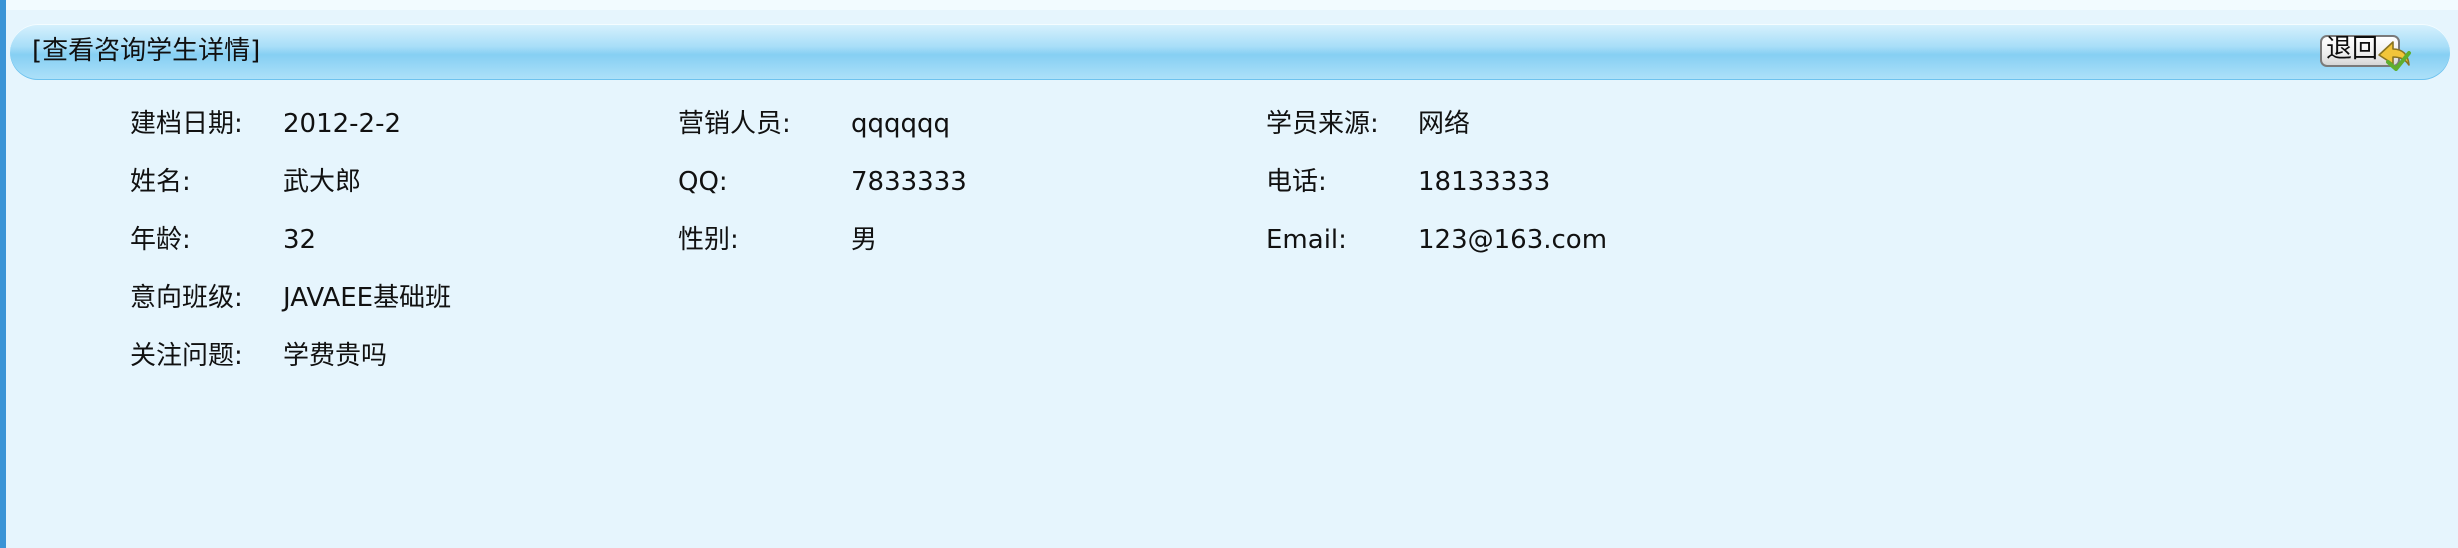 The image size is (2458, 548). Describe the element at coordinates (186, 356) in the screenshot. I see `concern-label: 关注问题:` at that location.